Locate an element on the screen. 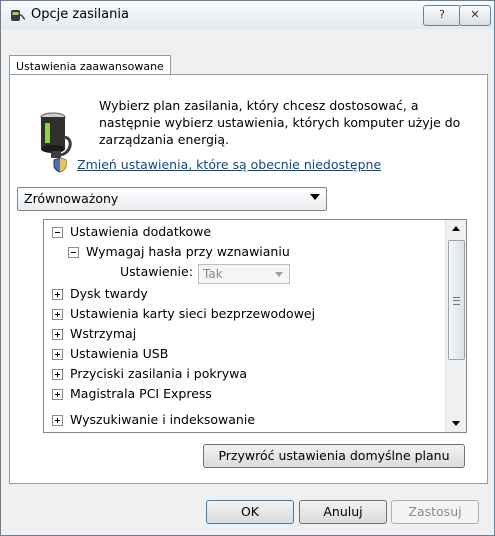 Image resolution: width=495 pixels, height=536 pixels. power-options-icon is located at coordinates (18, 15).